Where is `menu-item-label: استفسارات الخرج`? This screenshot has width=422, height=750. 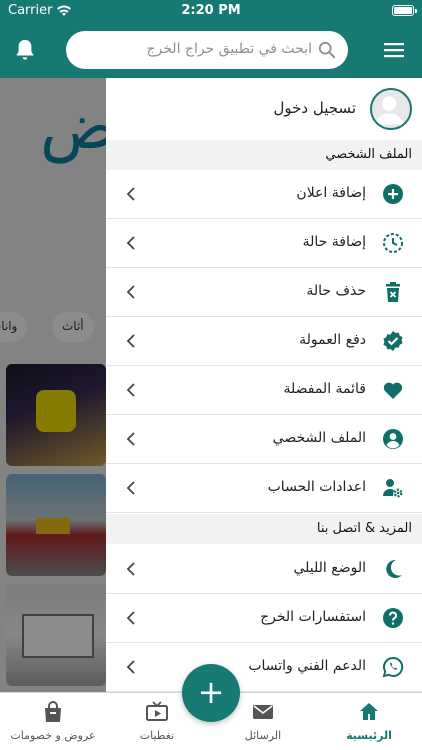 menu-item-label: استفسارات الخرج is located at coordinates (313, 617).